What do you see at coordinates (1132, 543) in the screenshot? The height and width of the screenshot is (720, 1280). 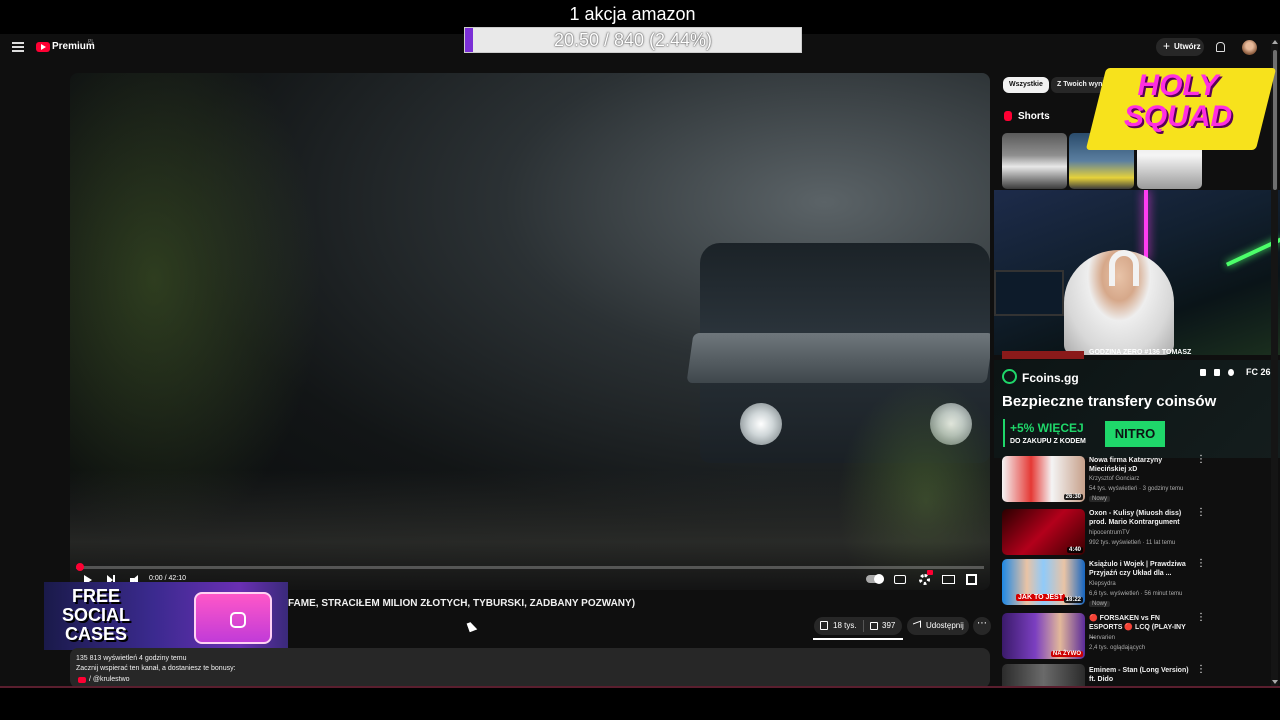 I see `rec-meta: 992 tys. wyświetleń · 11 lat temu` at bounding box center [1132, 543].